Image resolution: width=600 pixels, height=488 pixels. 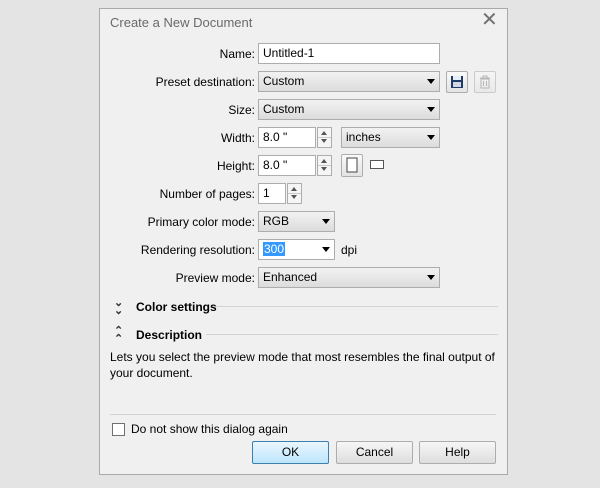 What do you see at coordinates (349, 250) in the screenshot?
I see `resolution-unit: dpi` at bounding box center [349, 250].